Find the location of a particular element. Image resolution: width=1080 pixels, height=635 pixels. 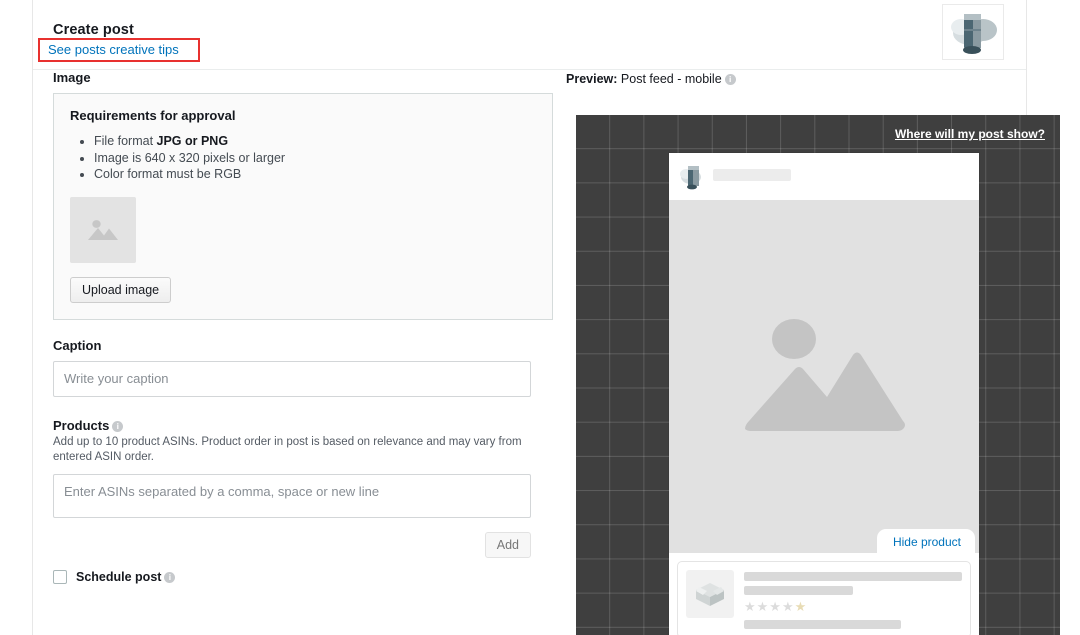

page-header: Create post See posts creative tips is located at coordinates (529, 35).